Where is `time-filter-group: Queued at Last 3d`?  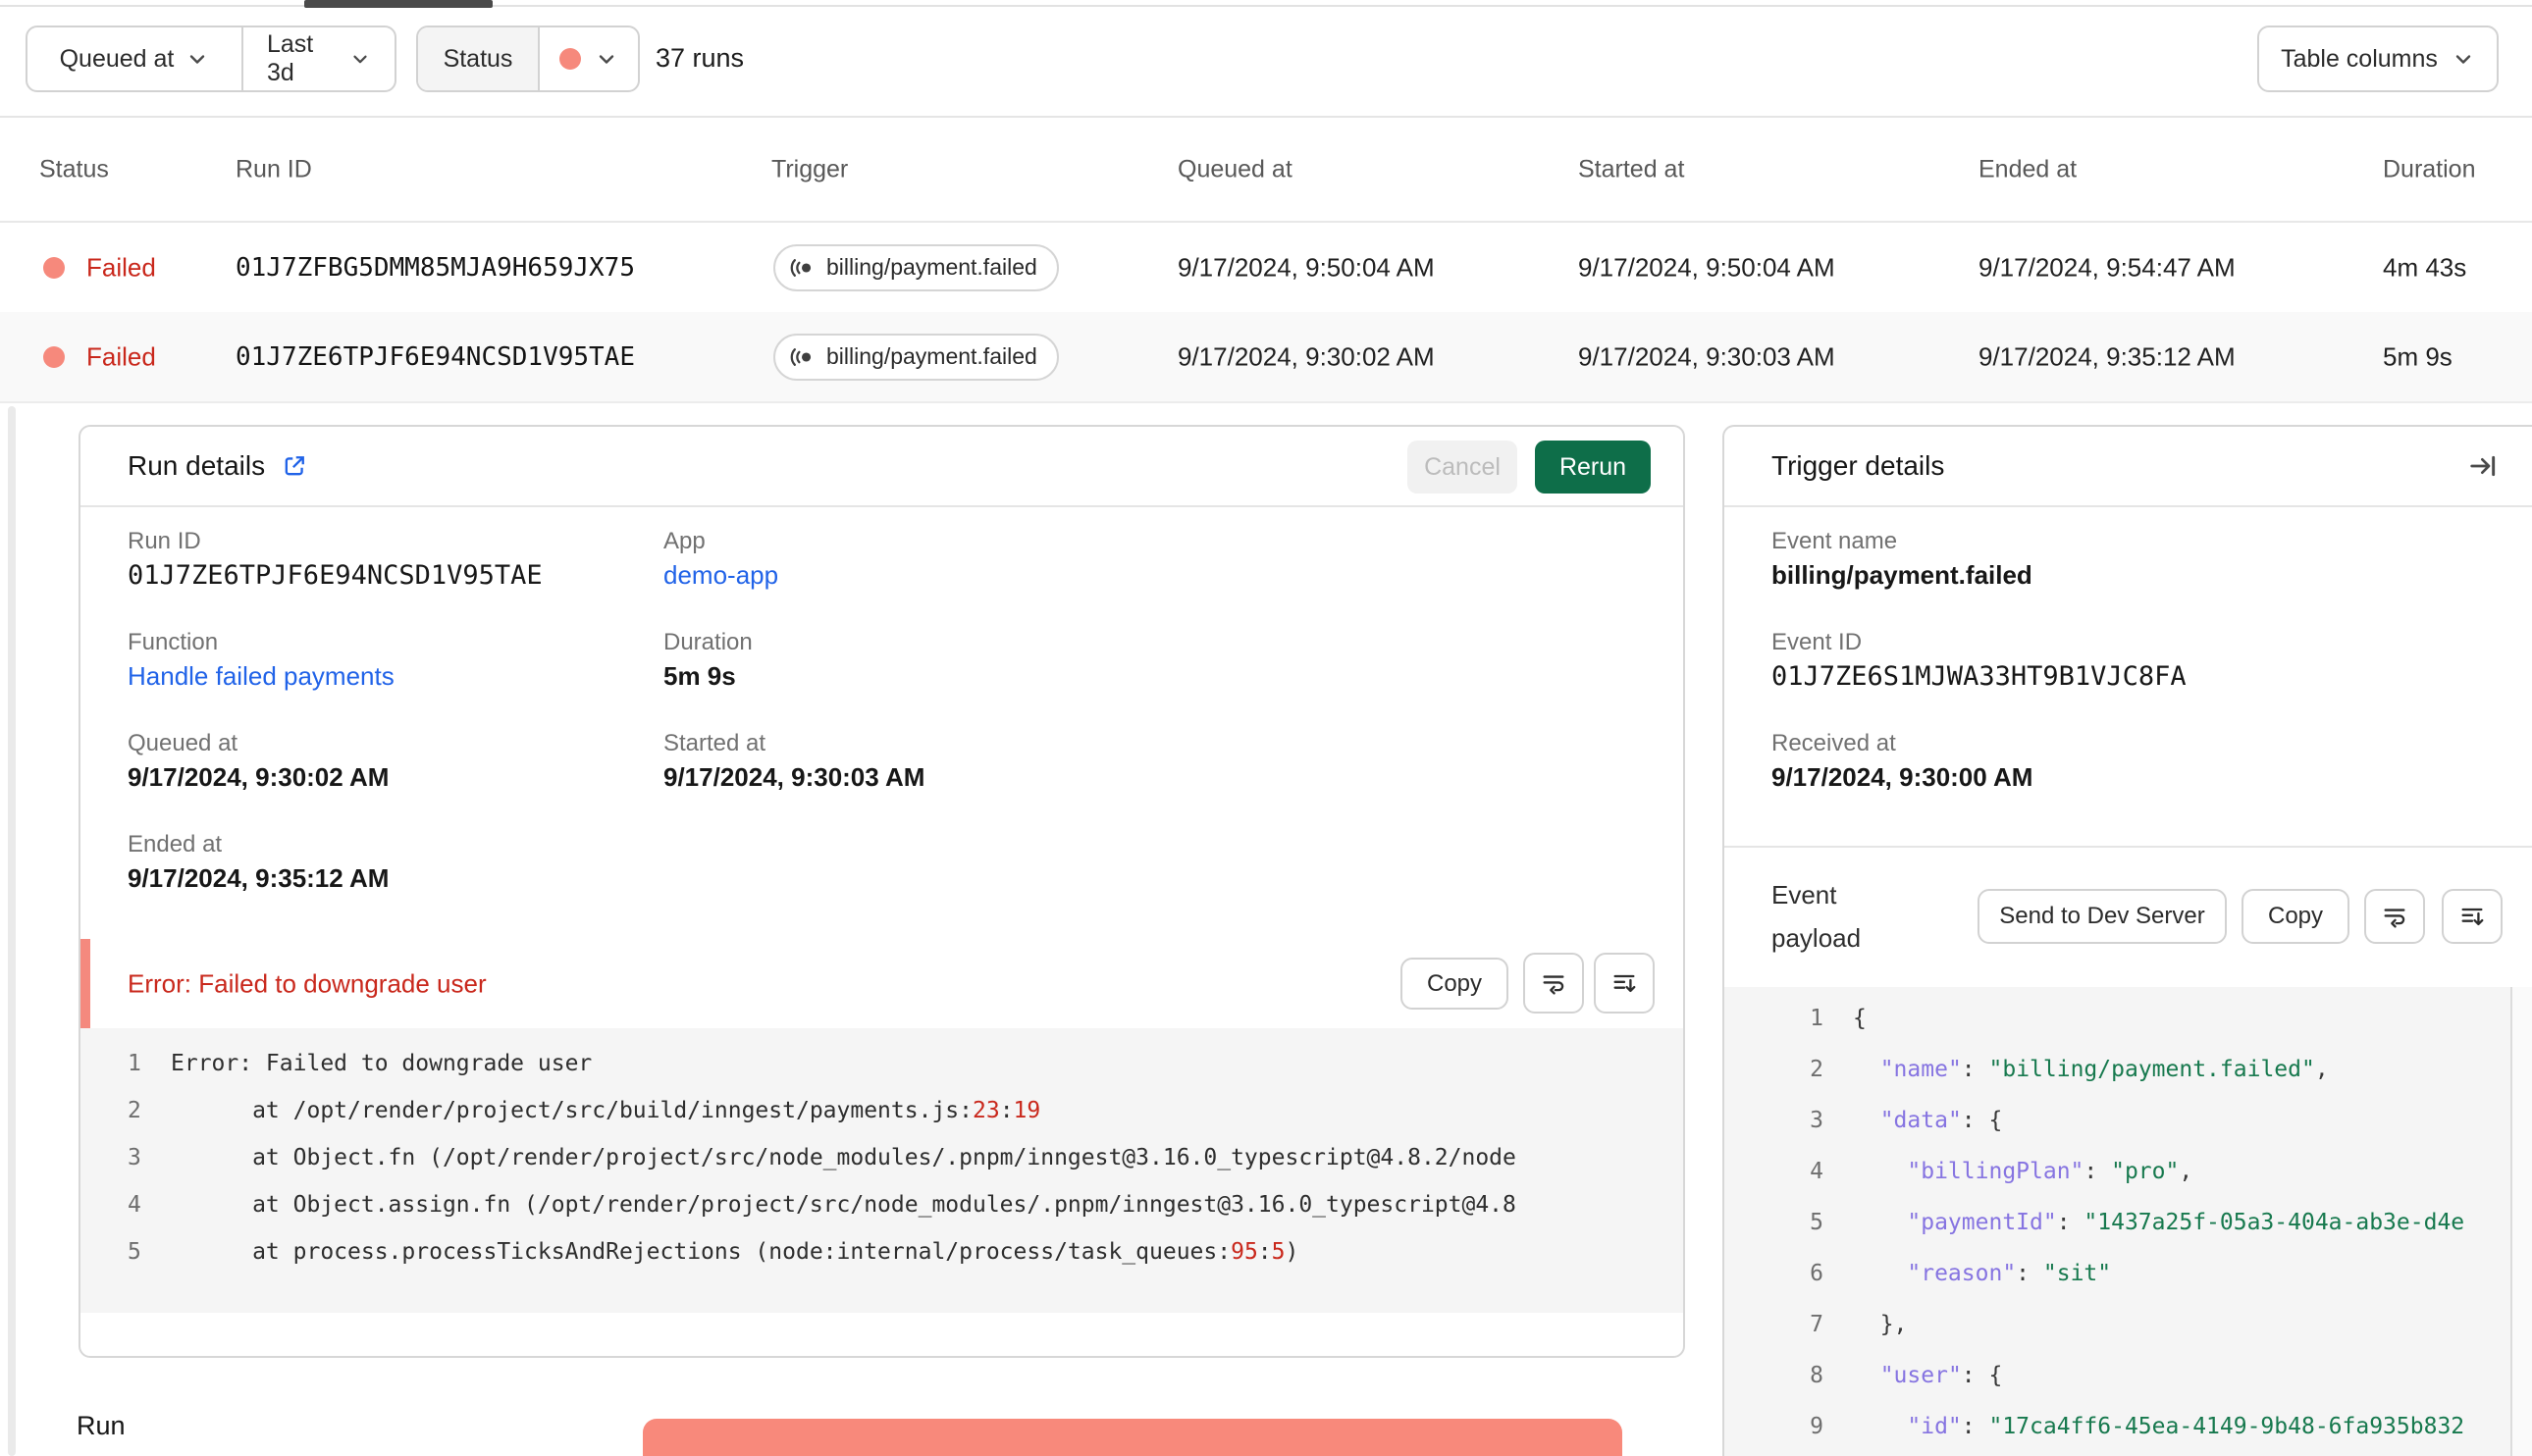 time-filter-group: Queued at Last 3d is located at coordinates (211, 59).